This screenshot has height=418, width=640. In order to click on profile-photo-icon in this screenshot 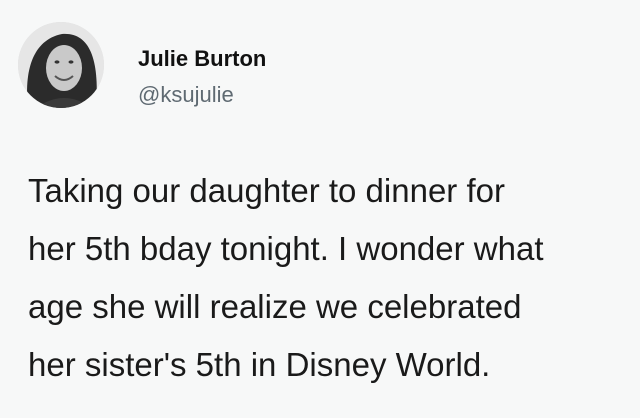, I will do `click(61, 65)`.